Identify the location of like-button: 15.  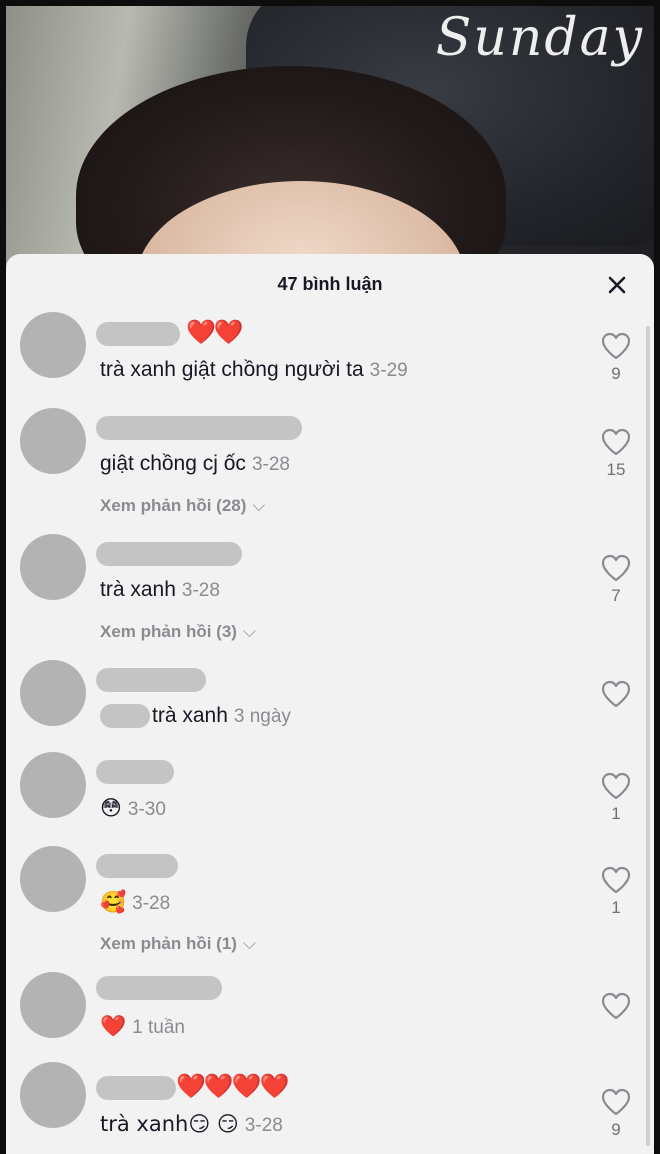
(616, 454).